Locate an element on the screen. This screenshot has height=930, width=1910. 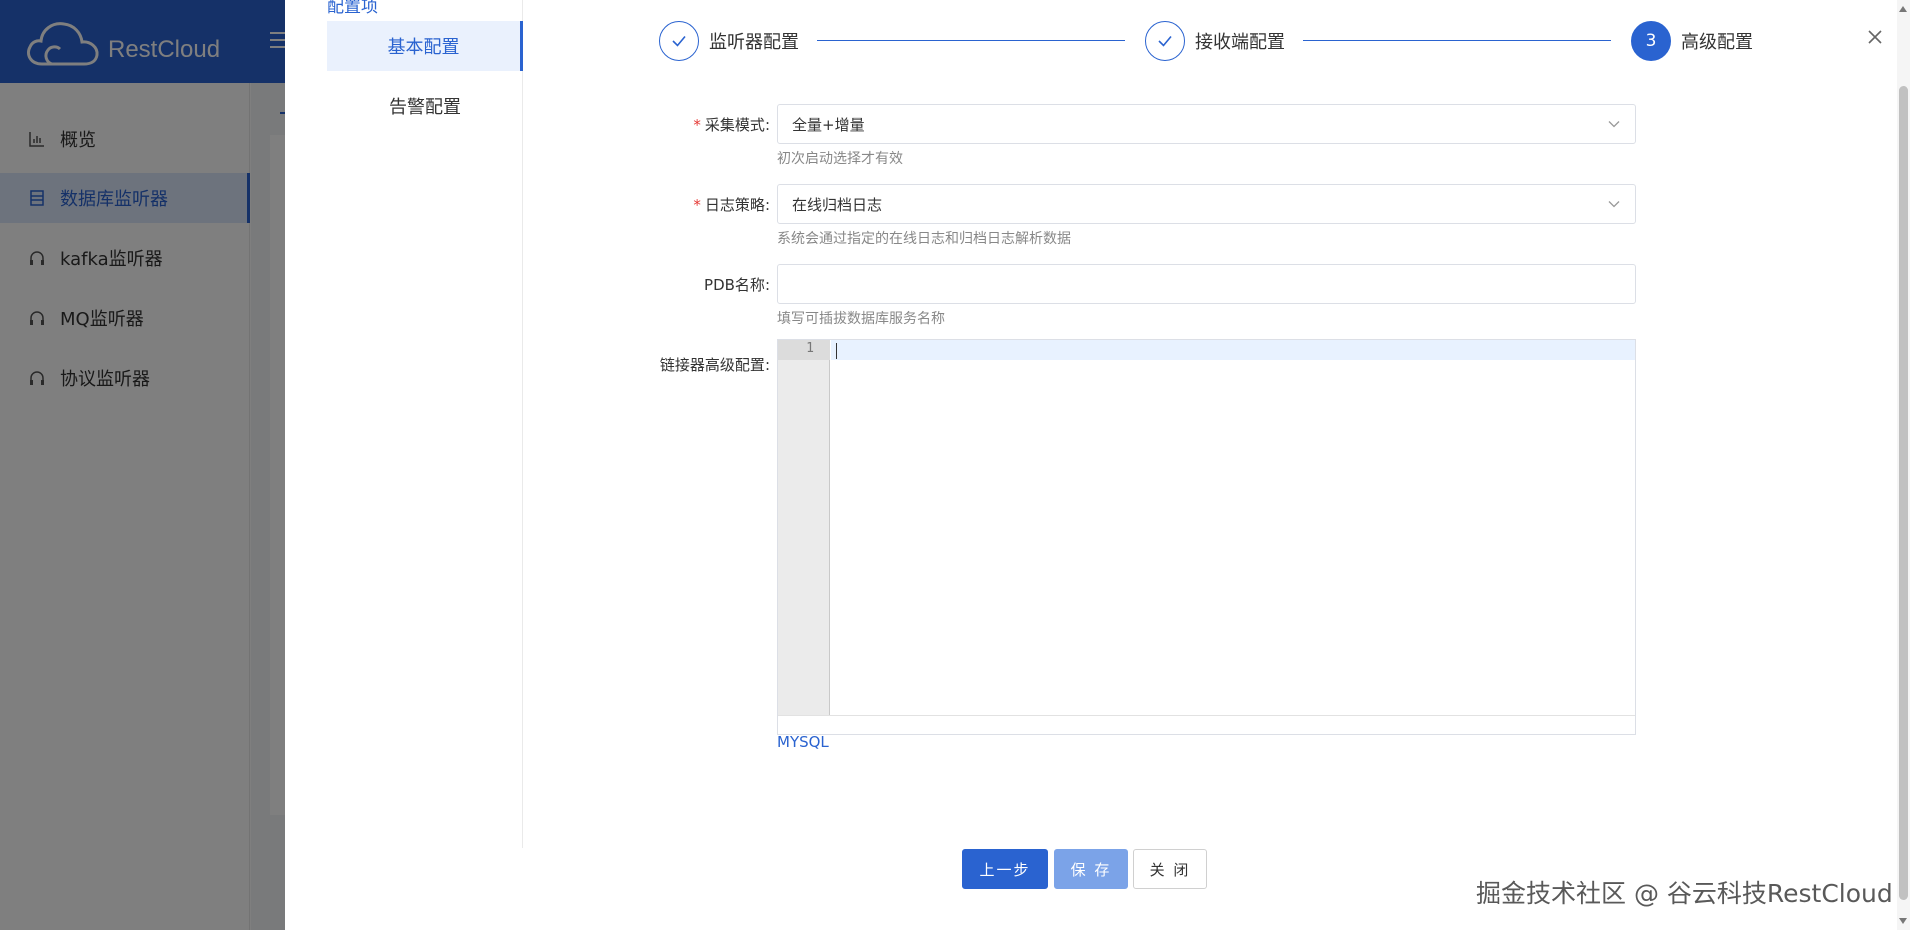
form-row-advanced-config: 链接器高级配置: is located at coordinates (527, 364).